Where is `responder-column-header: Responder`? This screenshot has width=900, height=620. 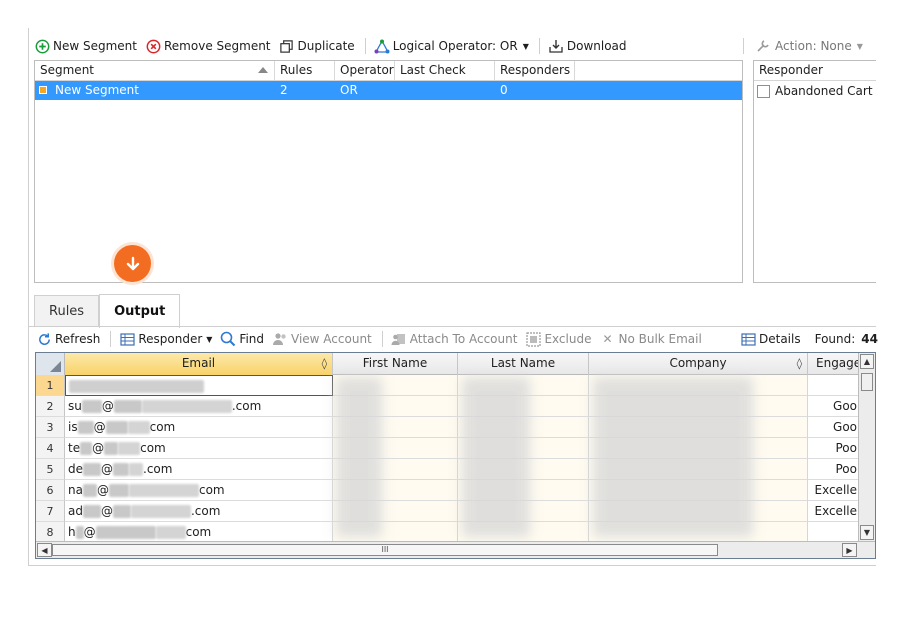
responder-column-header: Responder is located at coordinates (815, 71).